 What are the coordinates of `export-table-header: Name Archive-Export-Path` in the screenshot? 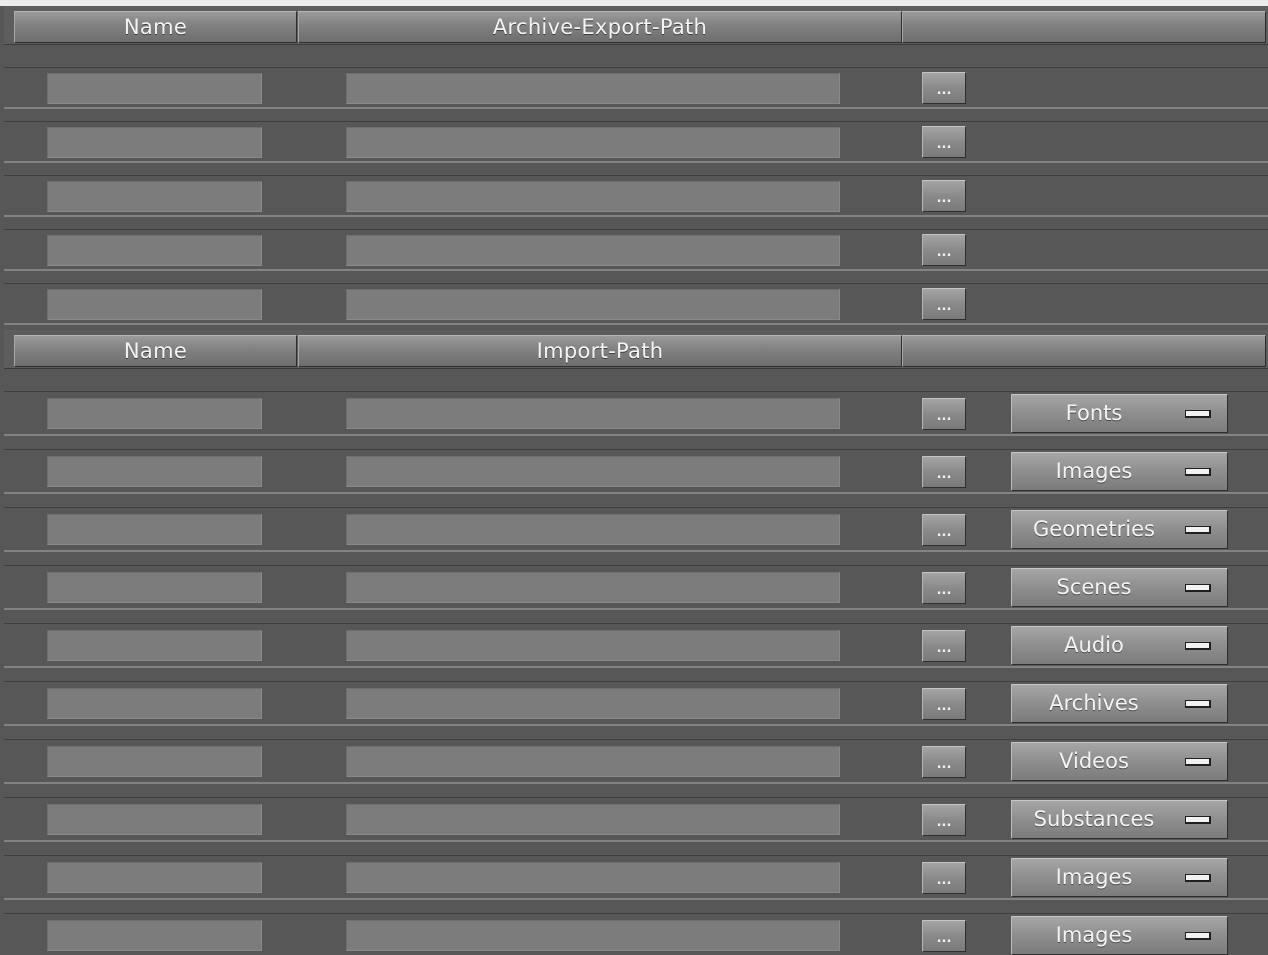 It's located at (636, 25).